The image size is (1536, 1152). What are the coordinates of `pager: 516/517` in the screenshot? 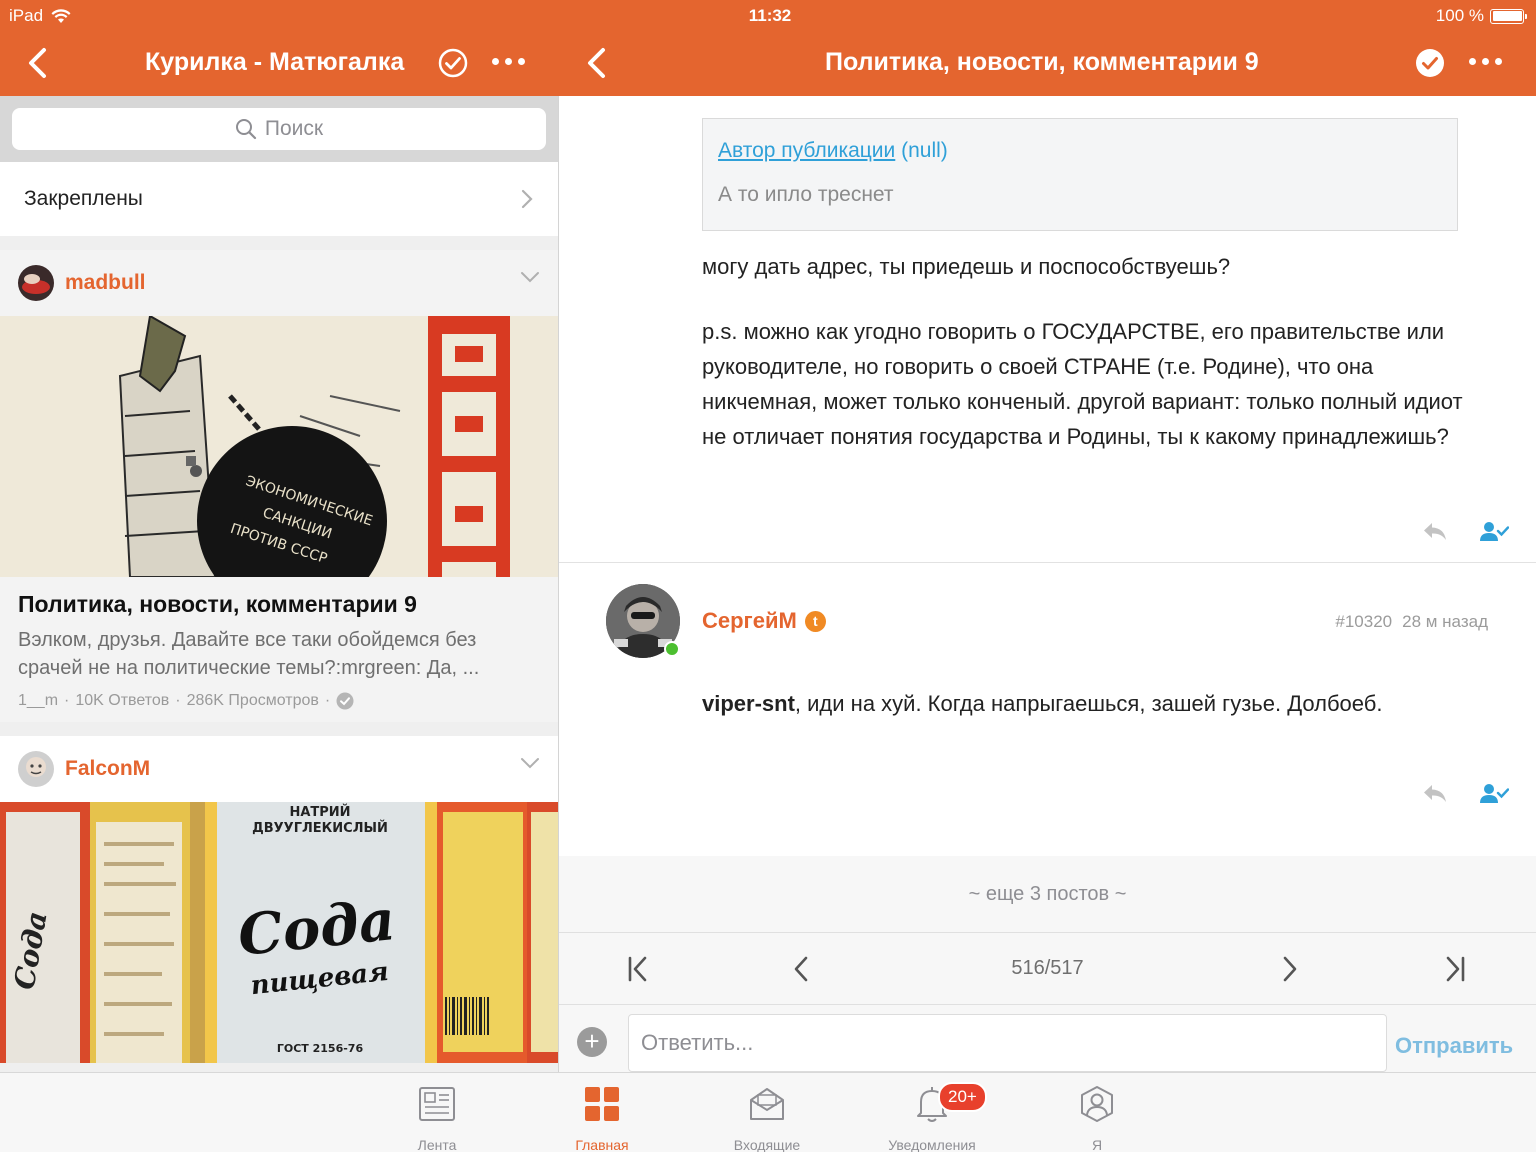 It's located at (1047, 968).